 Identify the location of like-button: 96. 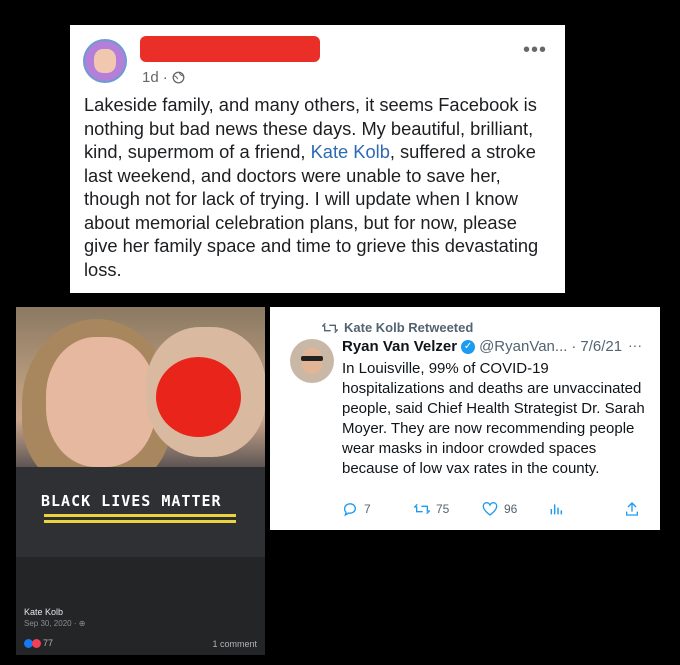
(515, 509).